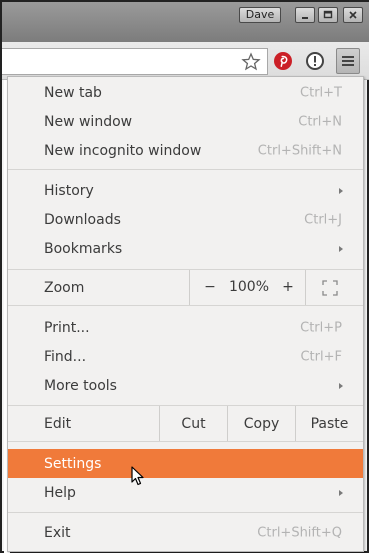 Image resolution: width=369 pixels, height=553 pixels. Describe the element at coordinates (299, 150) in the screenshot. I see `shortcut-text: Ctrl+Shift+N` at that location.